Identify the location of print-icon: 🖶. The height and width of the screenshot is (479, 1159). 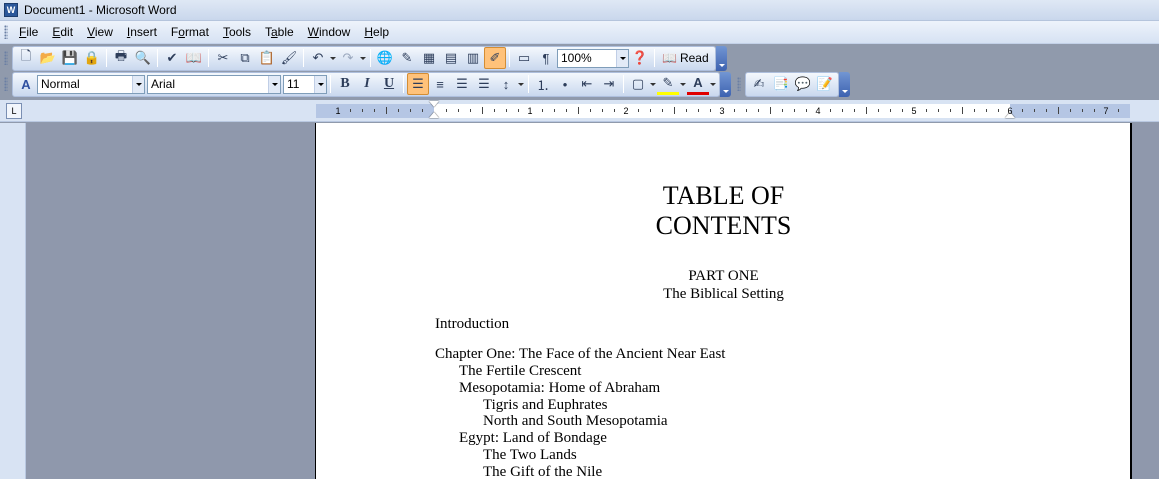
(121, 58).